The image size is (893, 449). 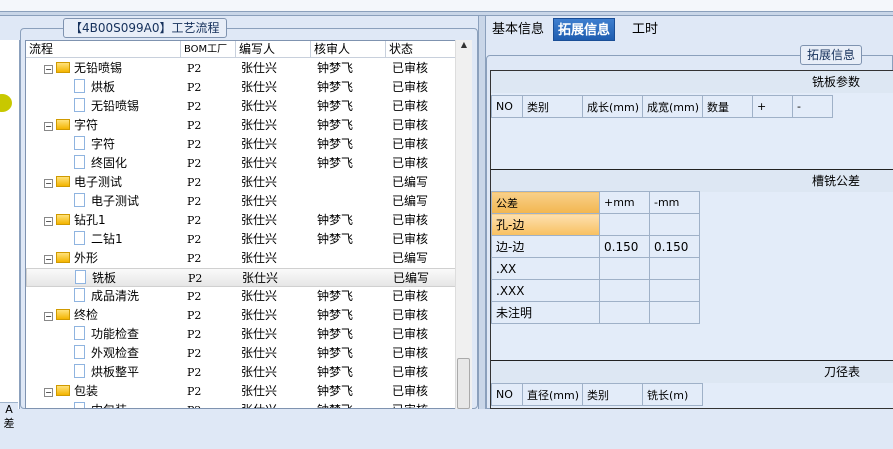 I want to click on table-row: − 包装 P2 张仕兴 钟梦飞 已审核, so click(x=241, y=391).